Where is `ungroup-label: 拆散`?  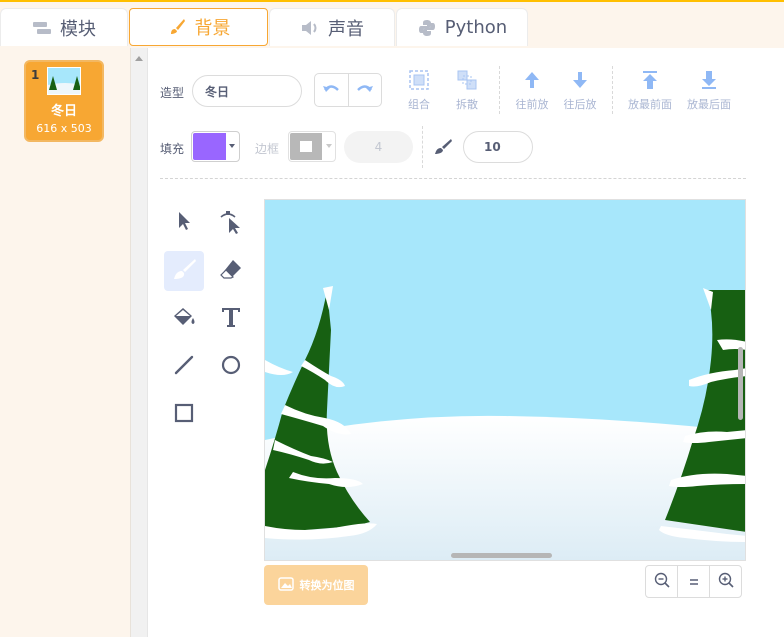
ungroup-label: 拆散 is located at coordinates (467, 104).